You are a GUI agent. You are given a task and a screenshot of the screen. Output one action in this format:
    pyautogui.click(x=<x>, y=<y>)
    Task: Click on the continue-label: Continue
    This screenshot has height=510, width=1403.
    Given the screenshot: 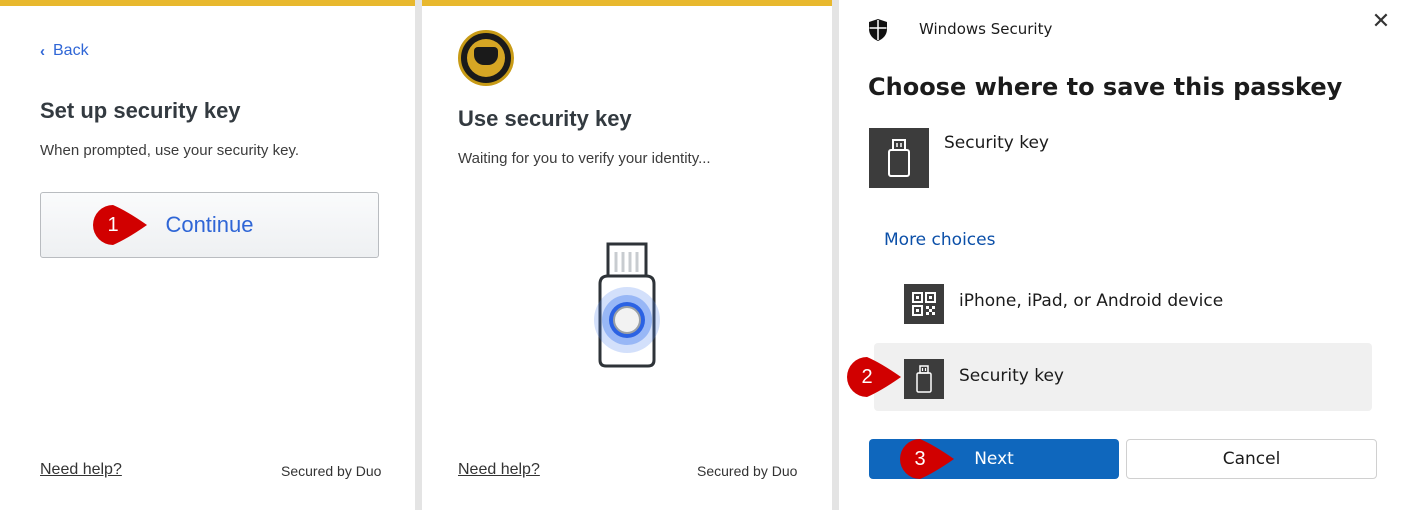 What is the action you would take?
    pyautogui.click(x=209, y=224)
    